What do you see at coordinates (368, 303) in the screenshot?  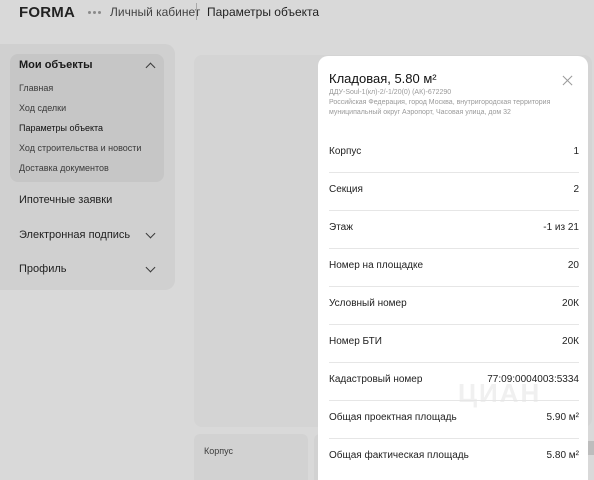 I see `param-label: Условный номер` at bounding box center [368, 303].